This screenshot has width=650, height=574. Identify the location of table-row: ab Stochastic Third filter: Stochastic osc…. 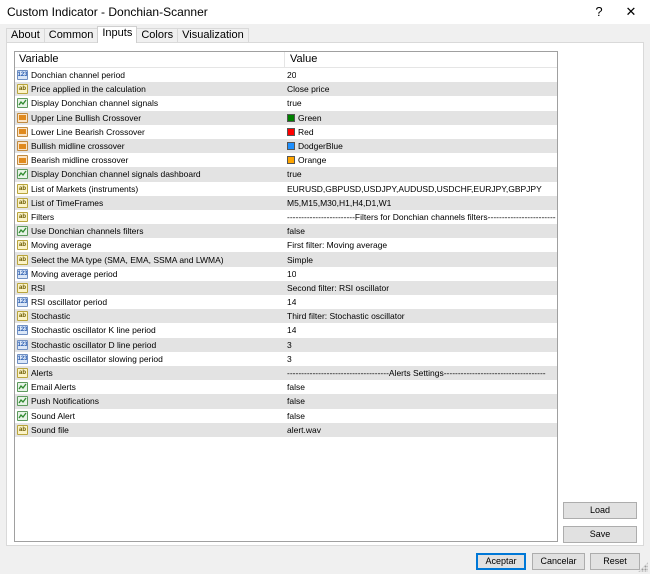
(286, 316).